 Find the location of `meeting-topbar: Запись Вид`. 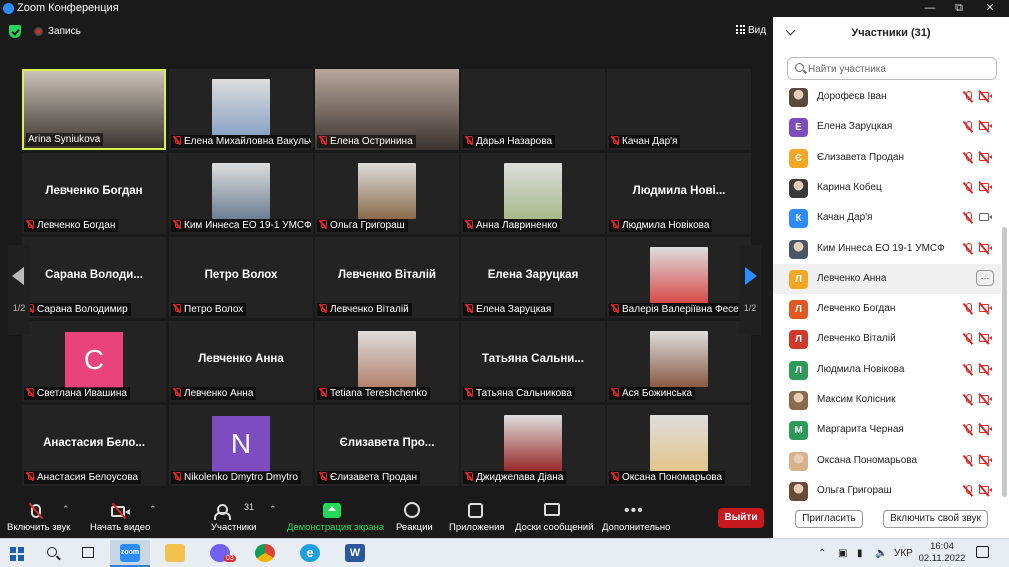

meeting-topbar: Запись Вид is located at coordinates (386, 32).